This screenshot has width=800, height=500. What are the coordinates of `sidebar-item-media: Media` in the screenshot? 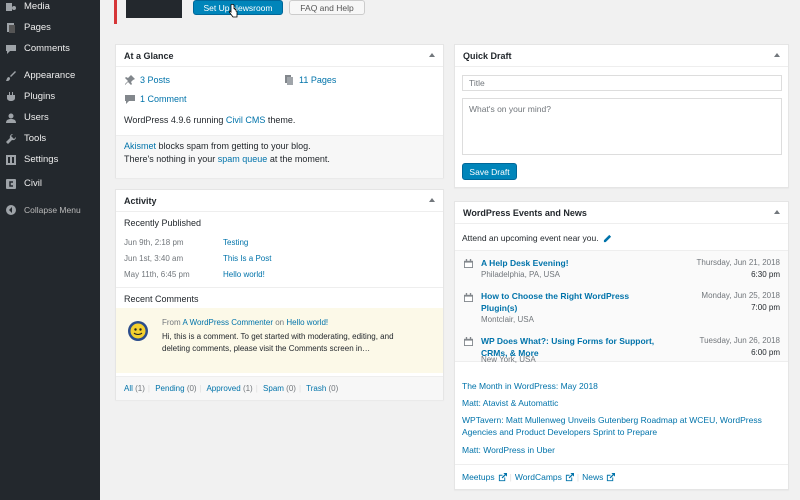 It's located at (50, 8).